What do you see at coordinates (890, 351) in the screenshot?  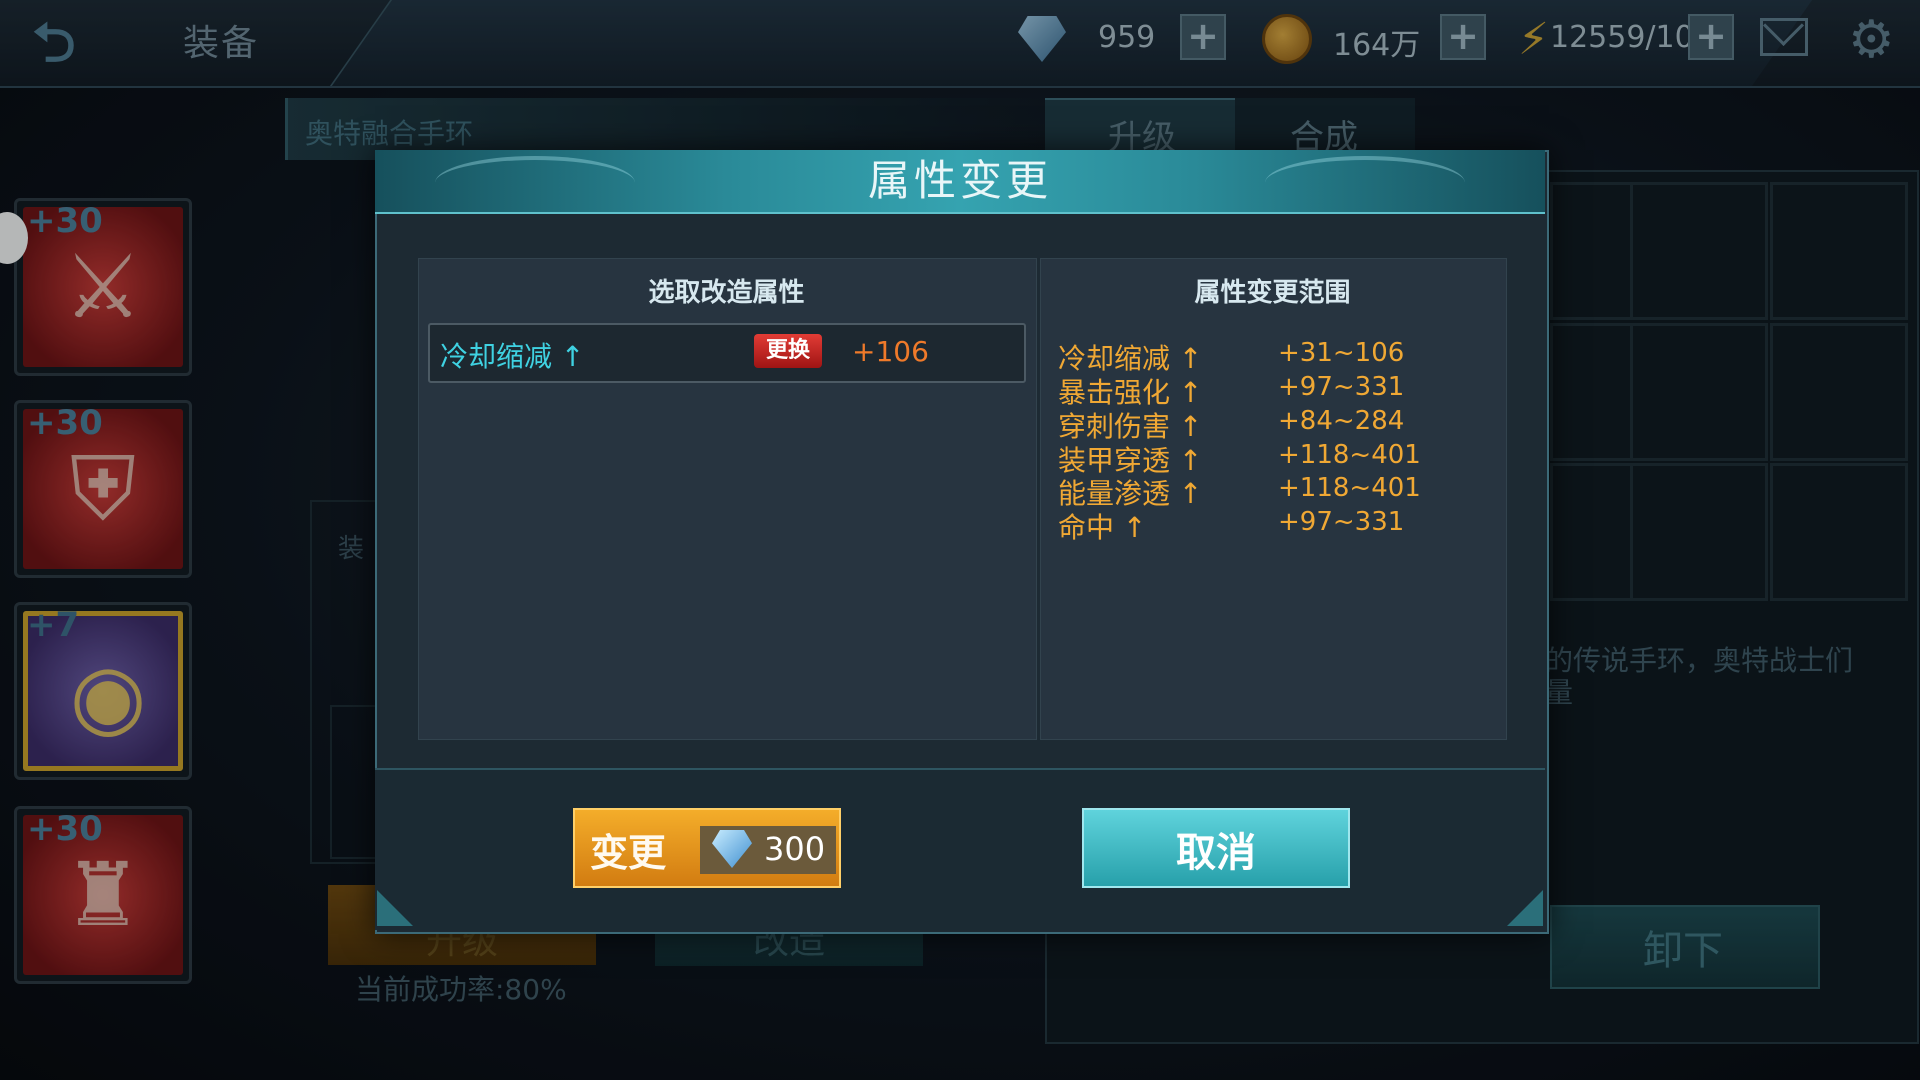 I see `selected-attribute-value: +106` at bounding box center [890, 351].